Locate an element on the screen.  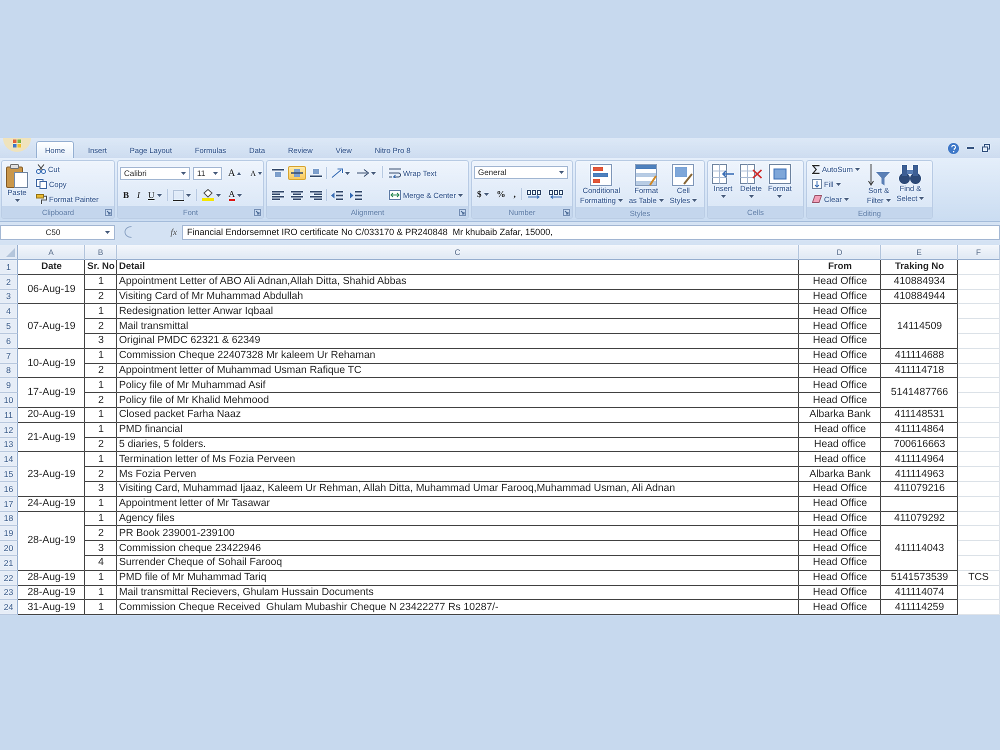
name-box: C50 is located at coordinates (57, 232).